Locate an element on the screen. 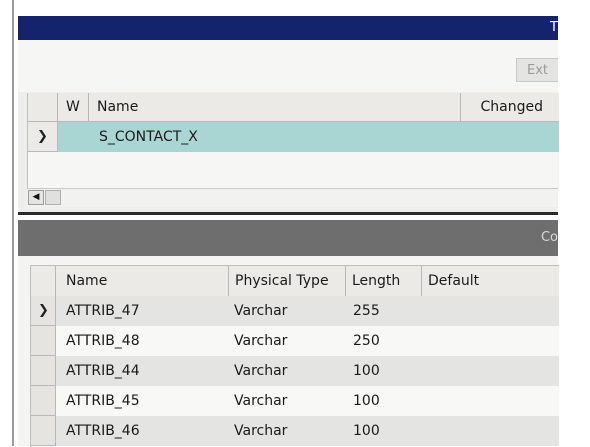 This screenshot has width=590, height=447. columns-grid-header: Name Physical Type Length Default is located at coordinates (295, 281).